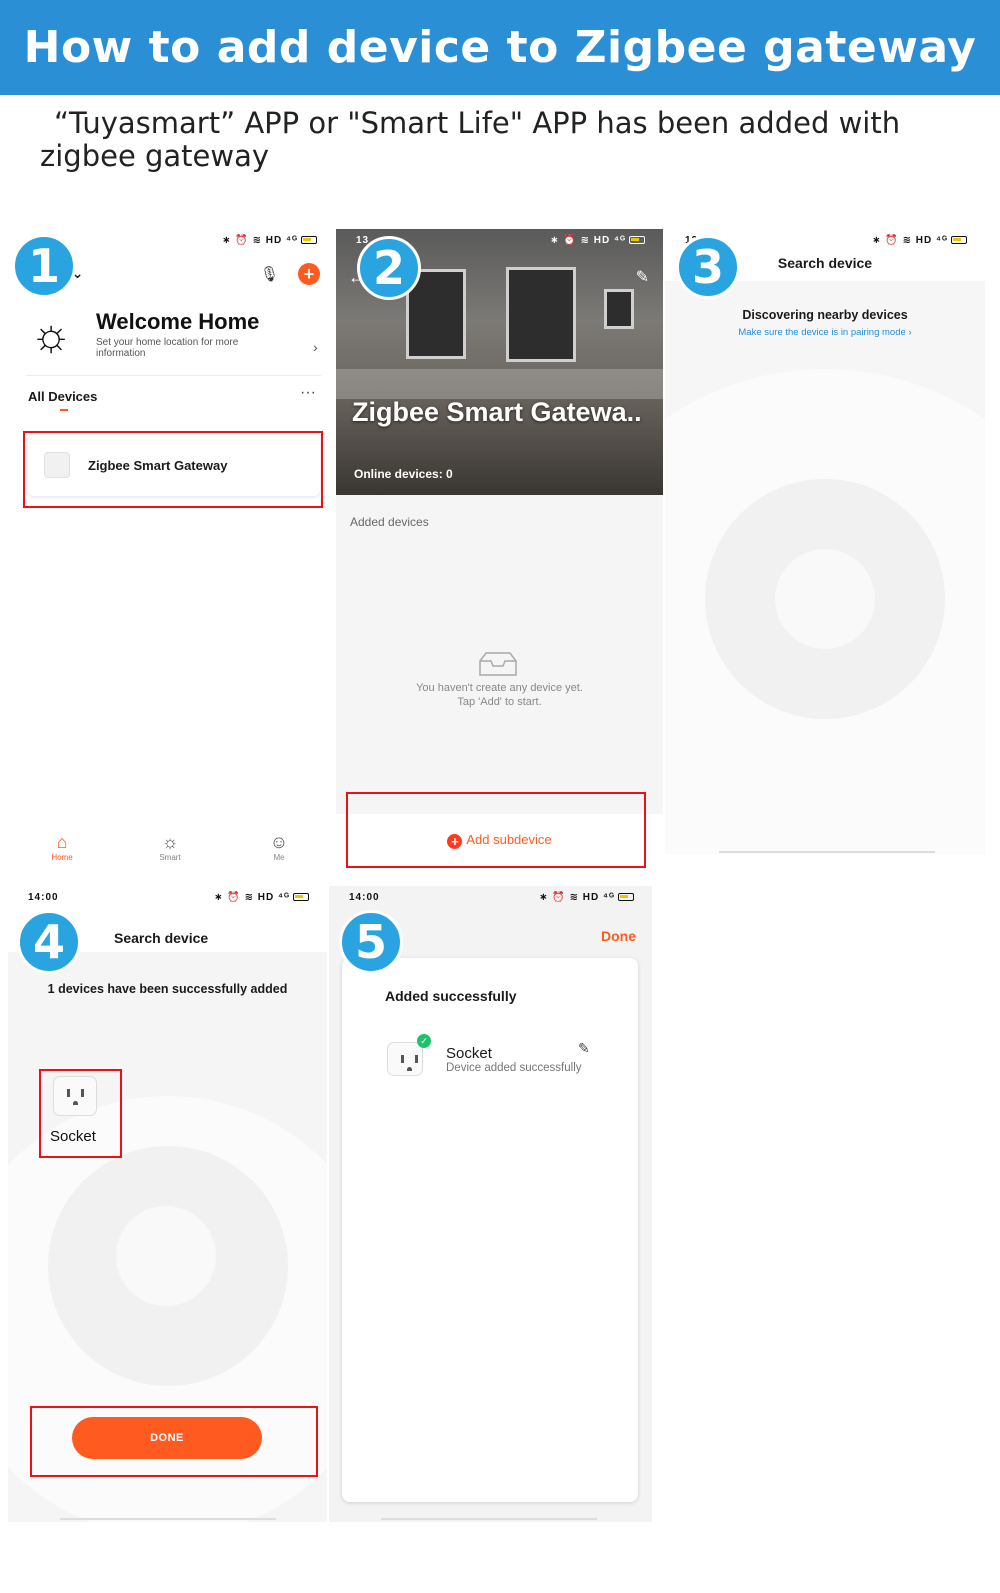 The image size is (1000, 1593). What do you see at coordinates (161, 938) in the screenshot?
I see `screen-title: Search device` at bounding box center [161, 938].